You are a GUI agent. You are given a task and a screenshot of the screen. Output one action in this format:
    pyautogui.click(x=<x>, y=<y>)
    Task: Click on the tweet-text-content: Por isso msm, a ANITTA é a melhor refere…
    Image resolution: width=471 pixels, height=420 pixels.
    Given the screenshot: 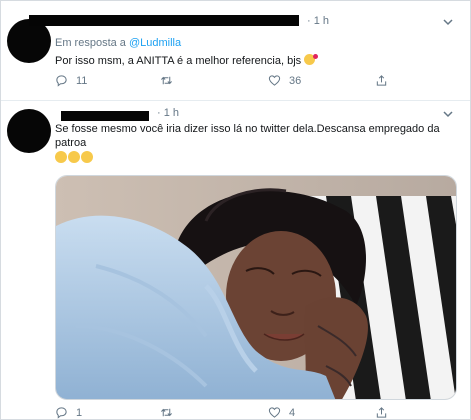 What is the action you would take?
    pyautogui.click(x=178, y=61)
    